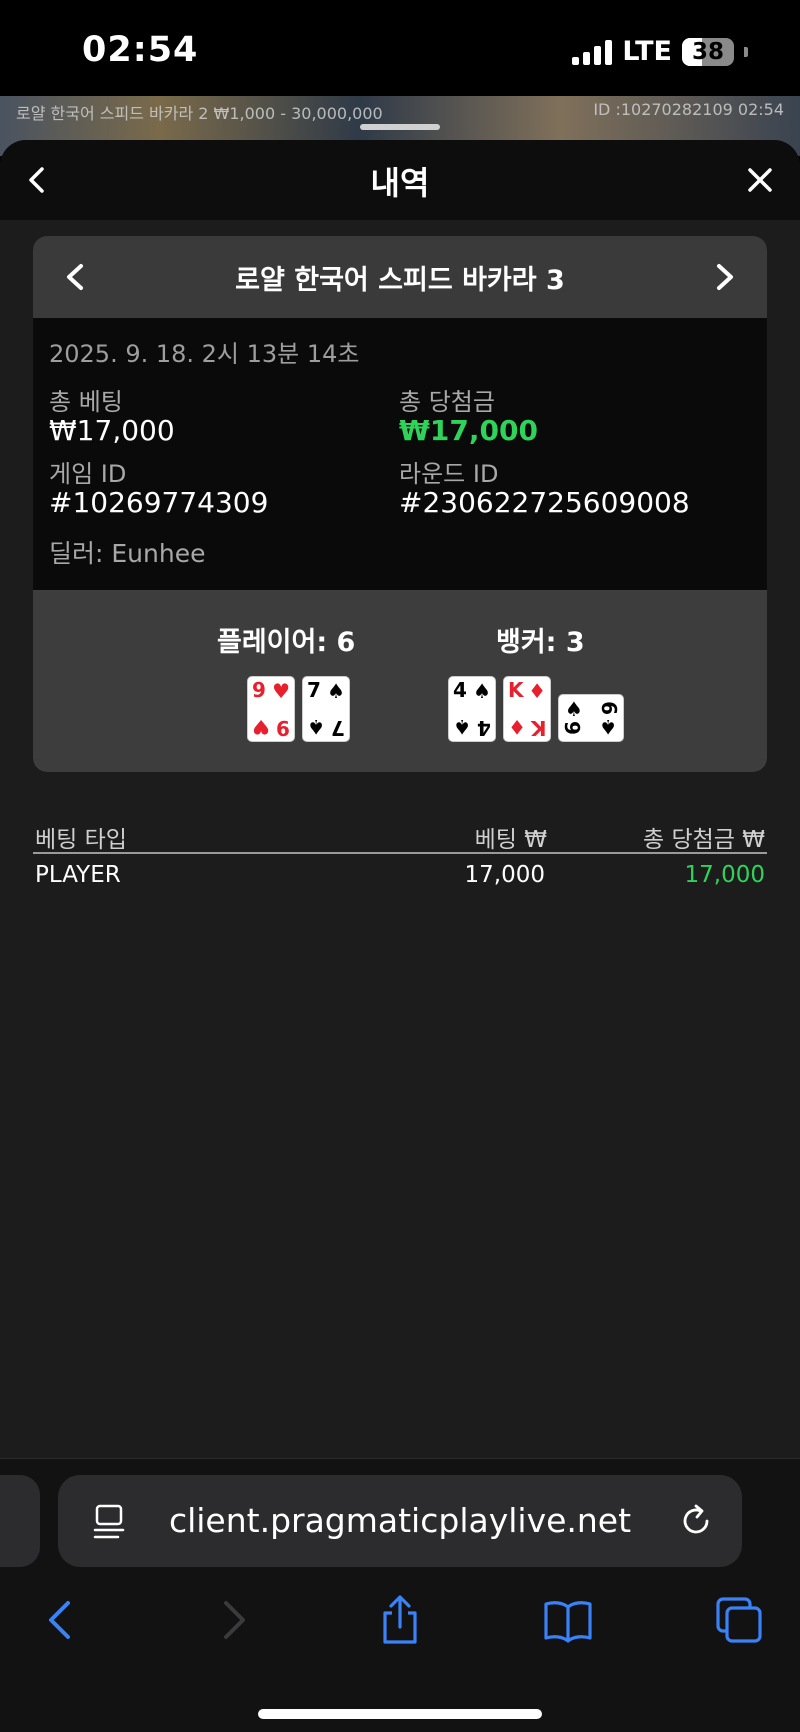 This screenshot has width=800, height=1732. I want to click on total-bet-value: ₩17,000, so click(112, 430).